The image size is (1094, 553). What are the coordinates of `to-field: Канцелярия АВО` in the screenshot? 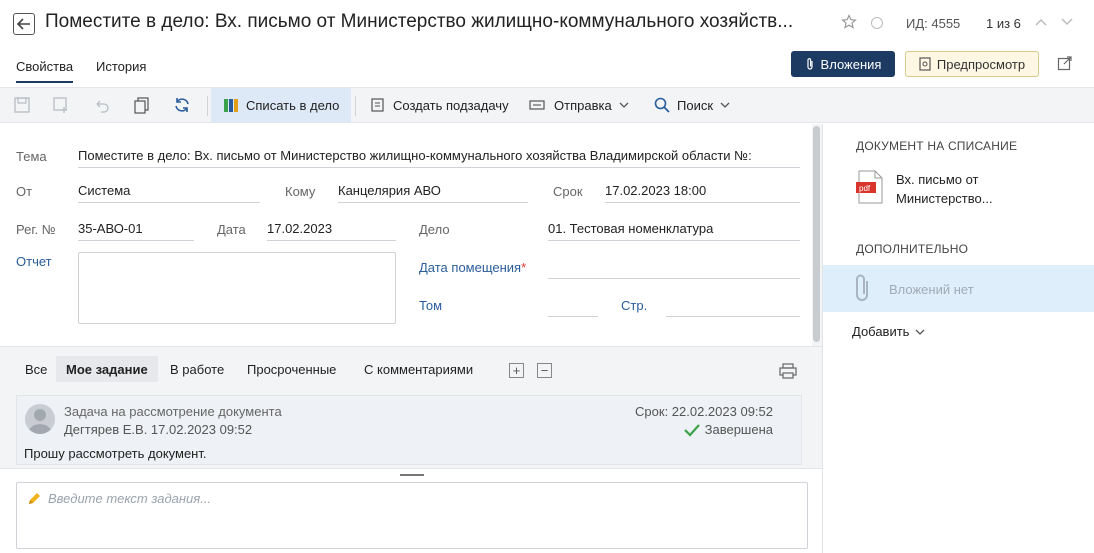 It's located at (433, 192).